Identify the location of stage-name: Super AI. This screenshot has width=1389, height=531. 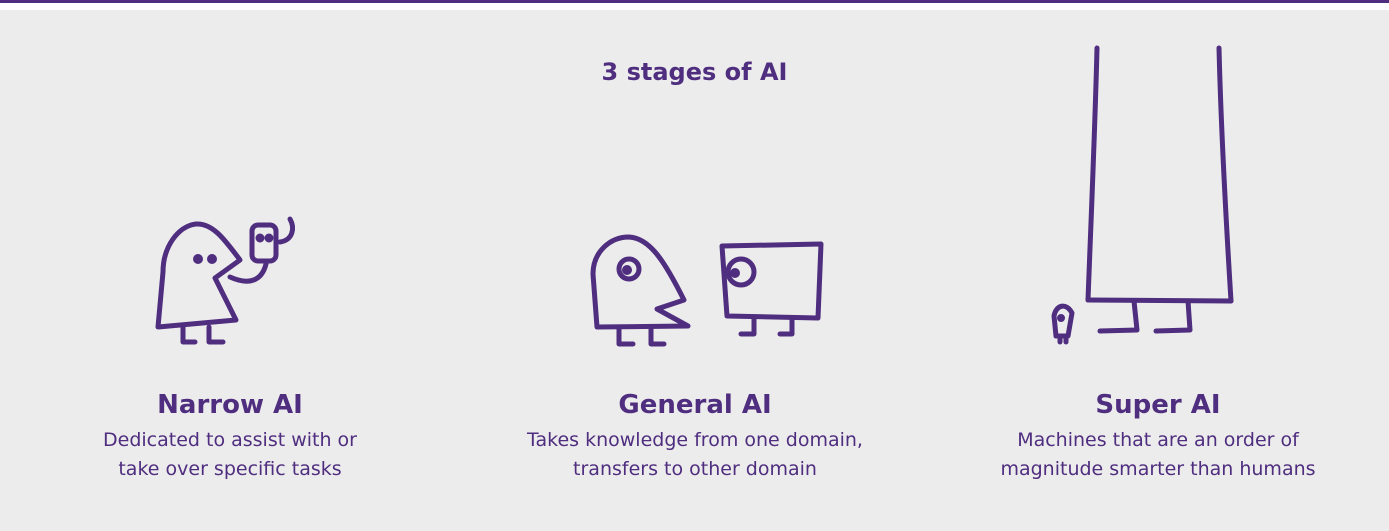
(1158, 405).